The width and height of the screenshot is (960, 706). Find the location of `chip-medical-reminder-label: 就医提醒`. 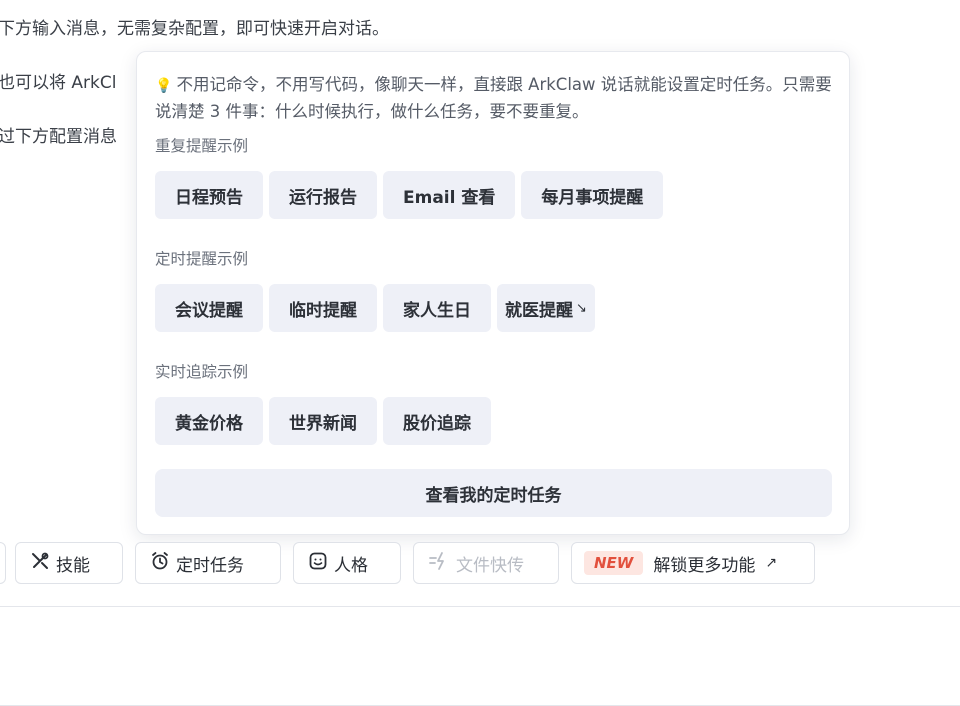

chip-medical-reminder-label: 就医提醒 is located at coordinates (539, 310).